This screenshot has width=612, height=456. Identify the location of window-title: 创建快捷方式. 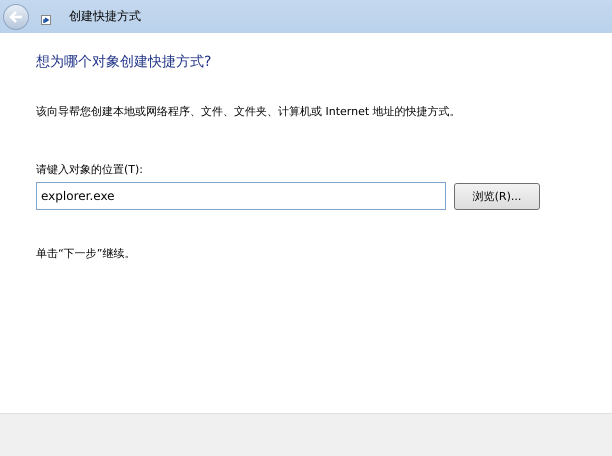
(105, 16).